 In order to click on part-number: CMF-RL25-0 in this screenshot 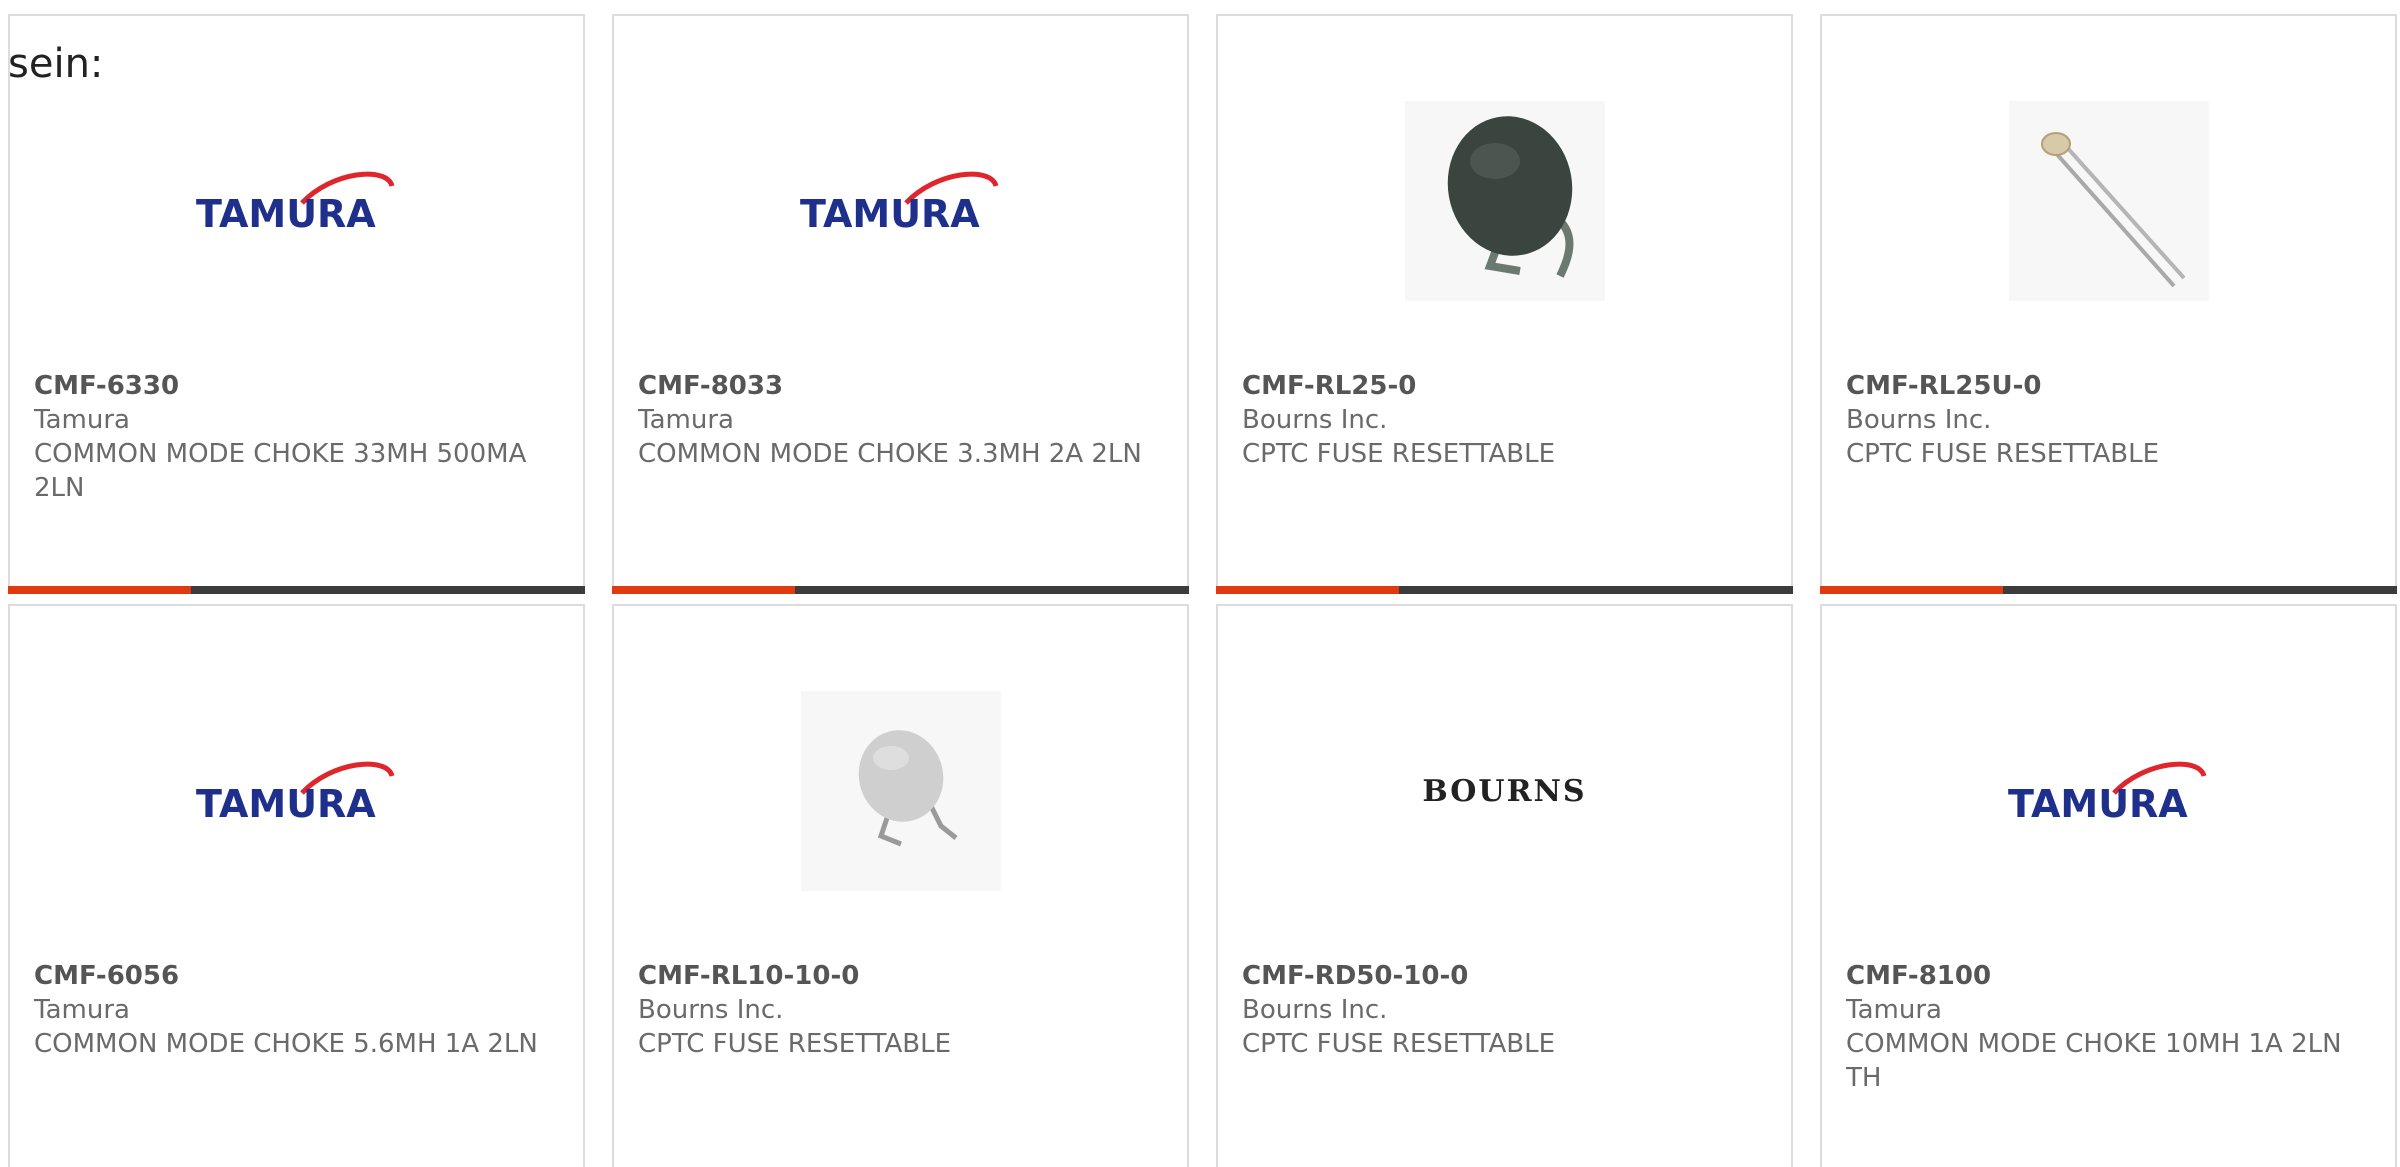, I will do `click(1506, 386)`.